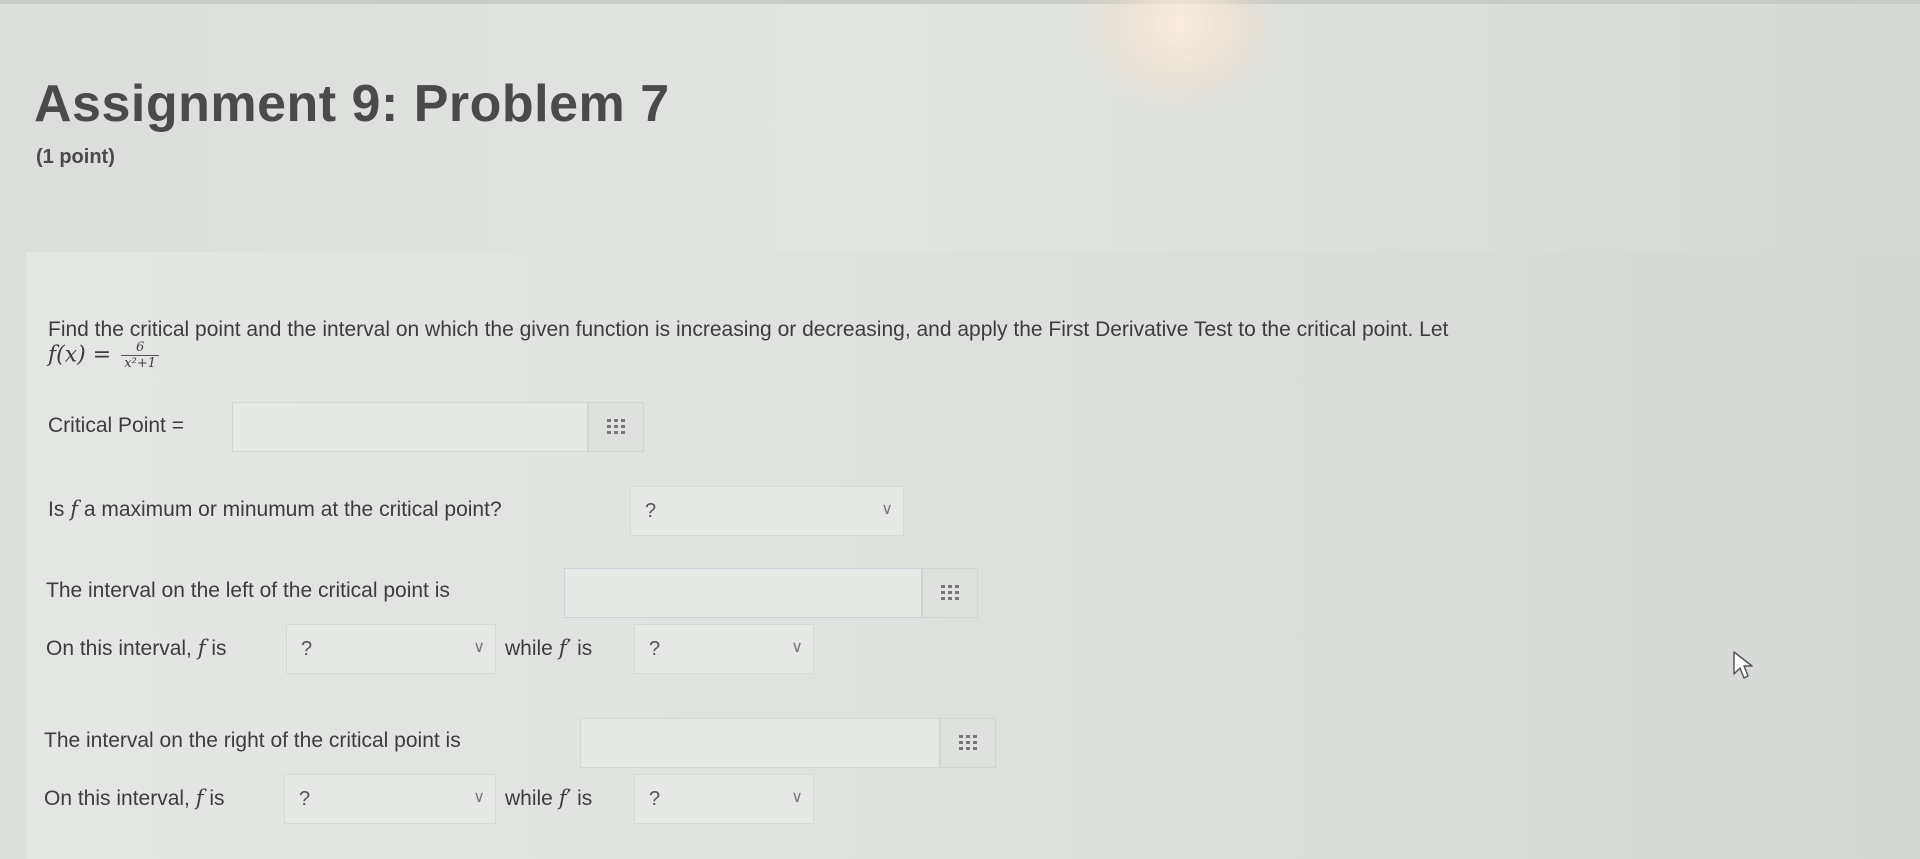 This screenshot has height=859, width=1920. I want to click on mouse-pointer-icon, so click(1743, 667).